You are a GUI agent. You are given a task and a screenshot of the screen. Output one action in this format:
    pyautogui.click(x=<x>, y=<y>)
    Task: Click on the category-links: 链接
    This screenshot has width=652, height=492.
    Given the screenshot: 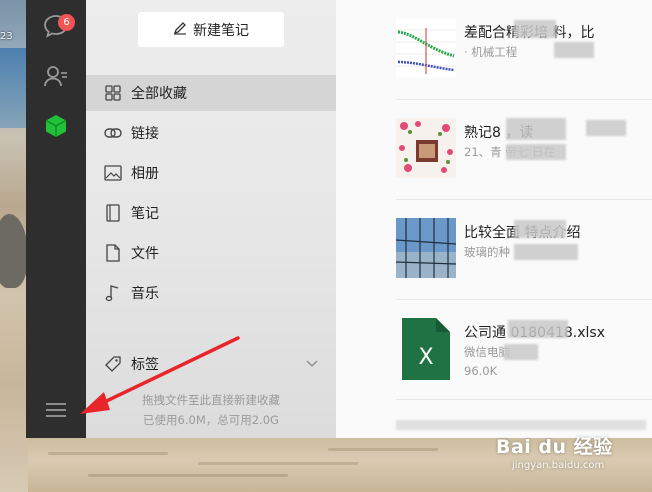 What is the action you would take?
    pyautogui.click(x=211, y=133)
    